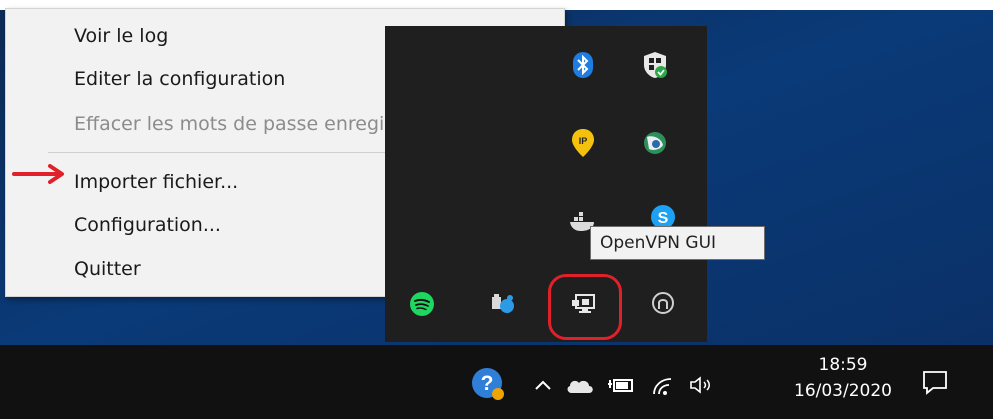 This screenshot has height=419, width=993. What do you see at coordinates (621, 385) in the screenshot?
I see `battery-icon` at bounding box center [621, 385].